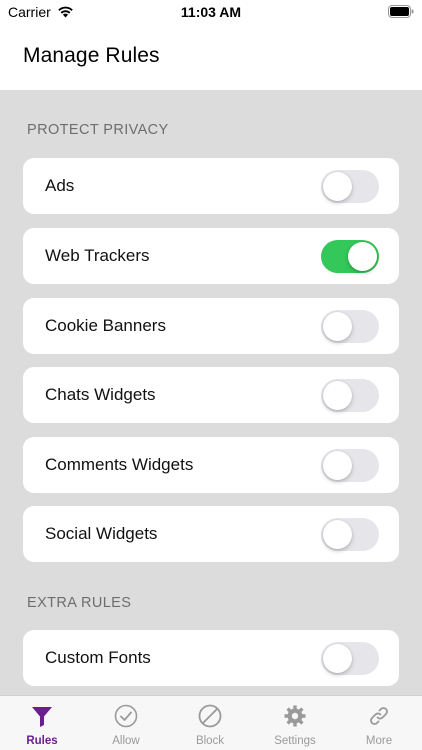  I want to click on status-bar: Carrier 11:03 AM, so click(211, 13).